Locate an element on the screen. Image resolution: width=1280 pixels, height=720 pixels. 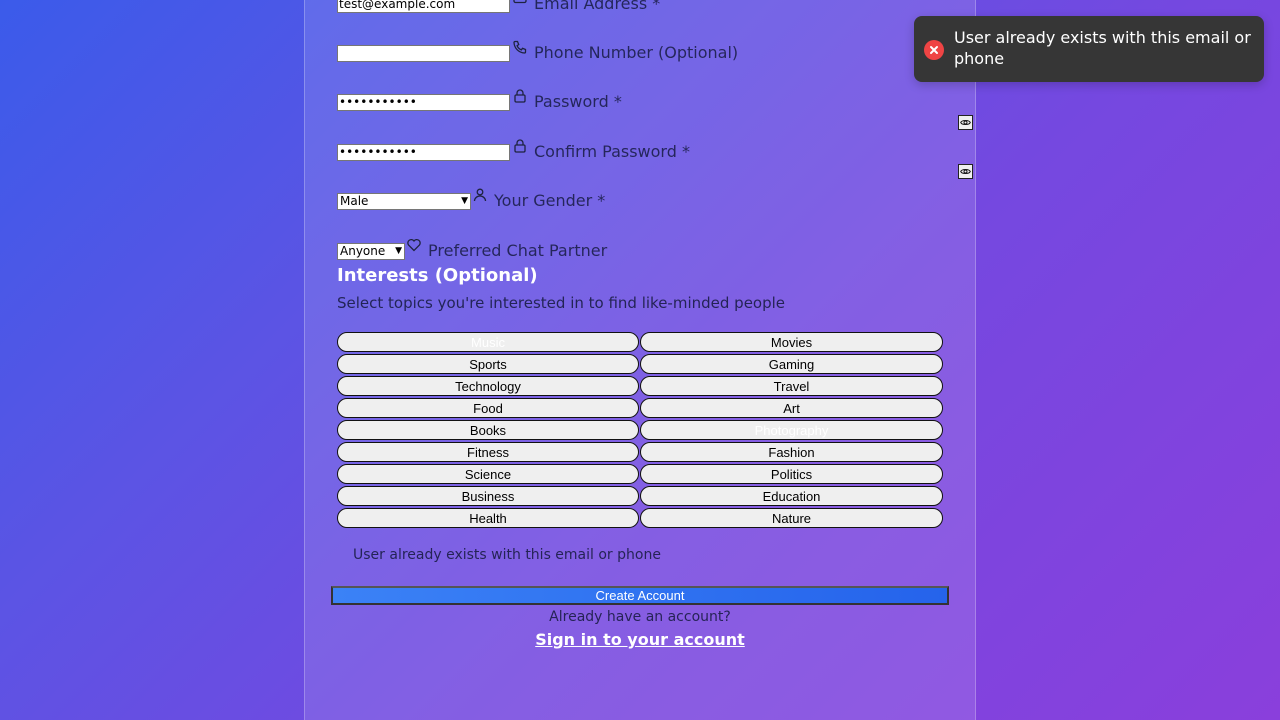
show-confirm-password-toggle is located at coordinates (965, 171).